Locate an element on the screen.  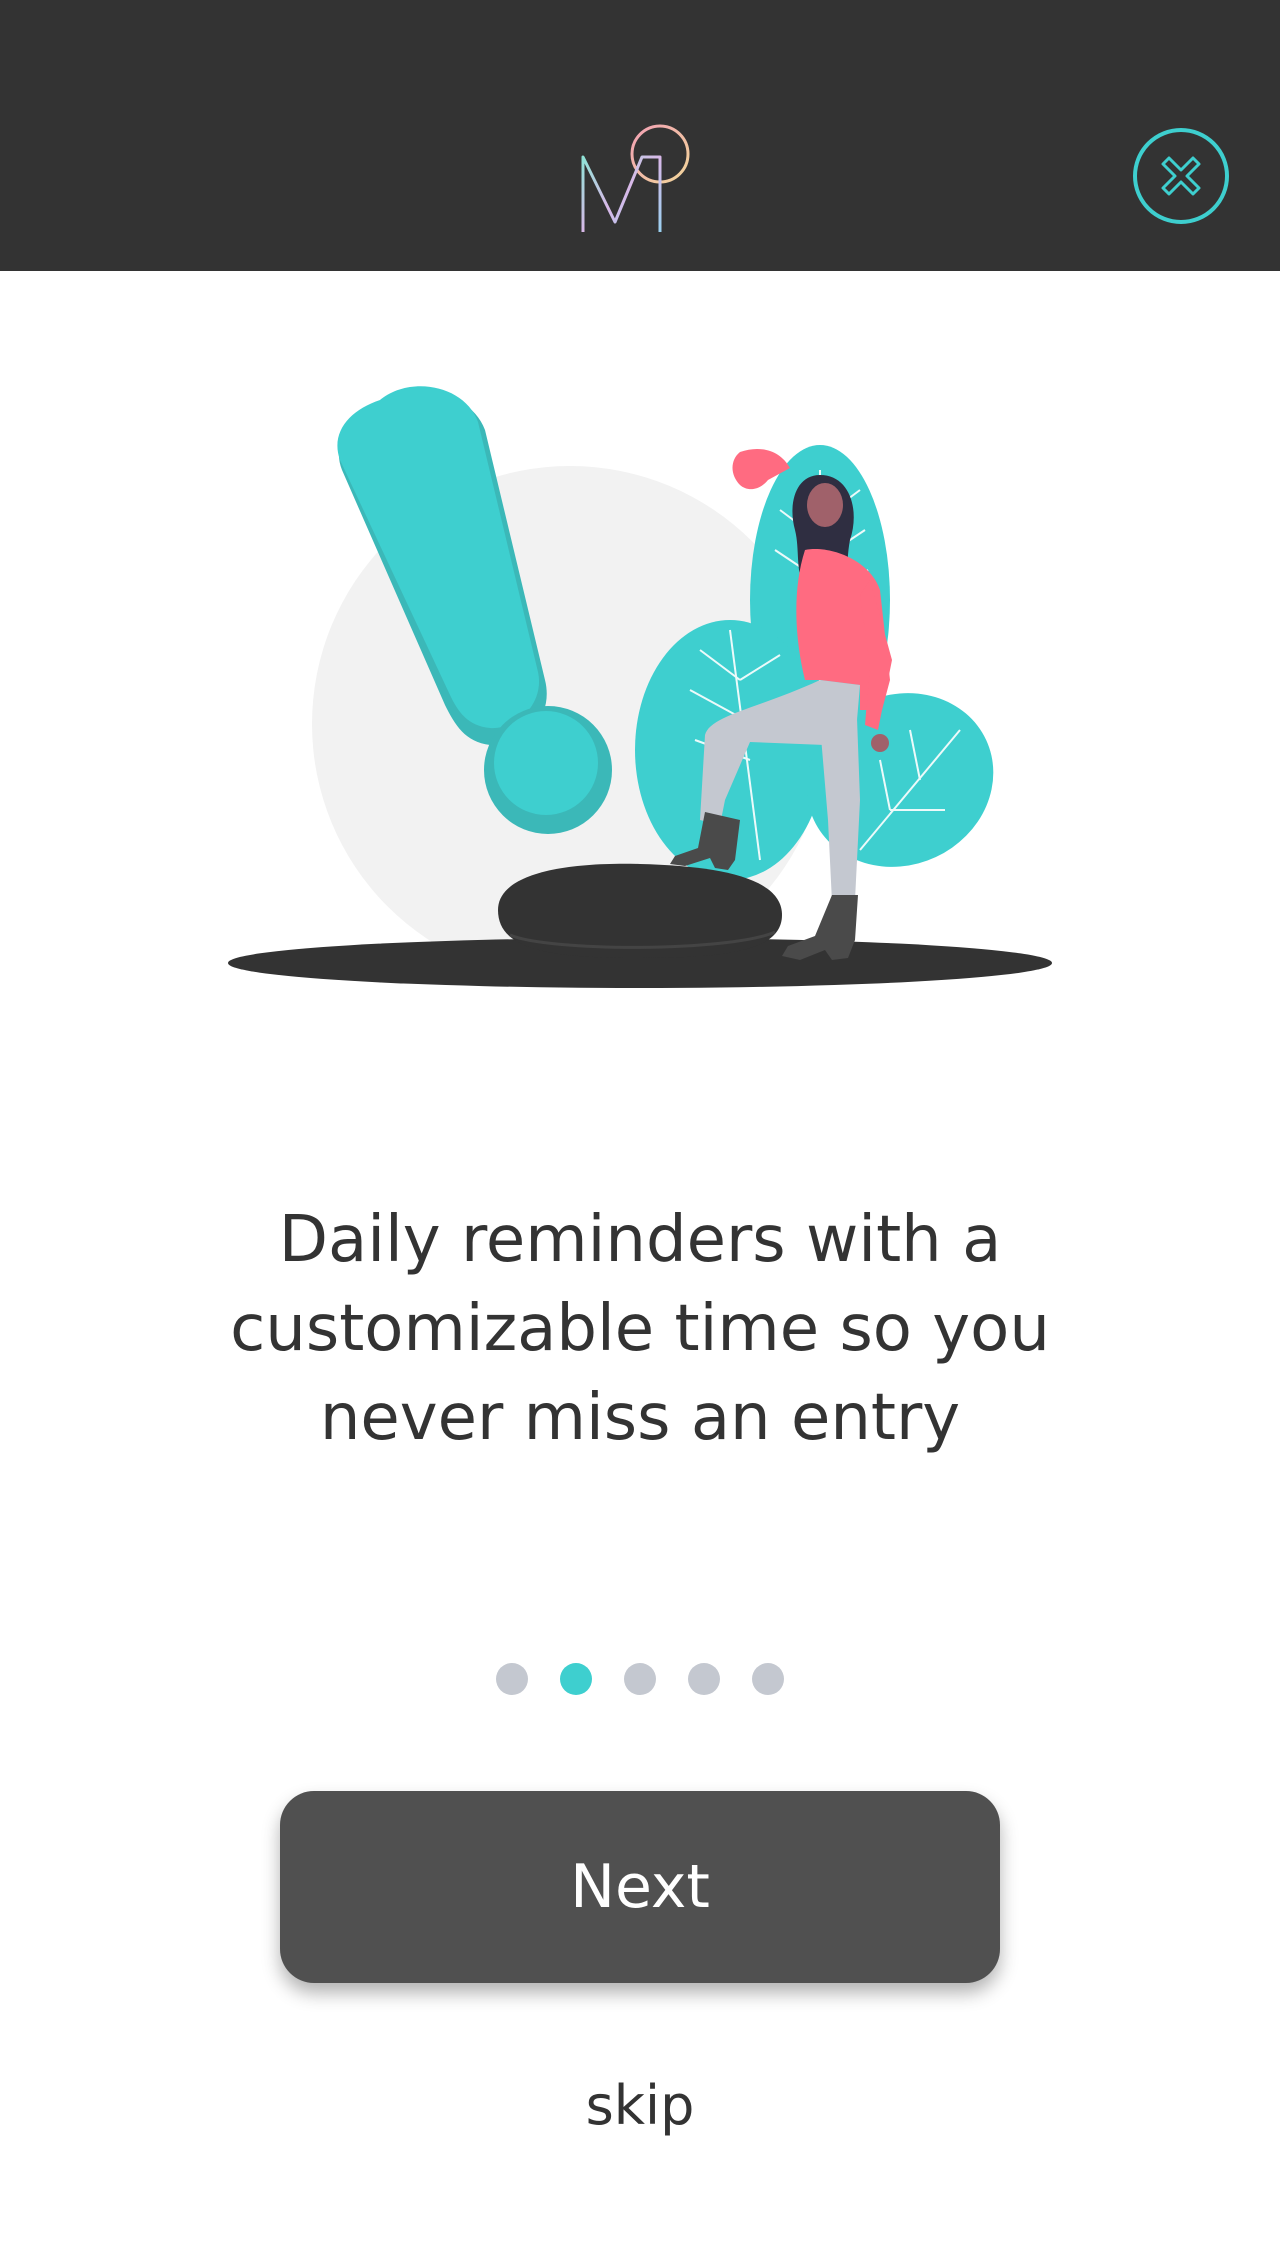
close-icon is located at coordinates (1181, 176).